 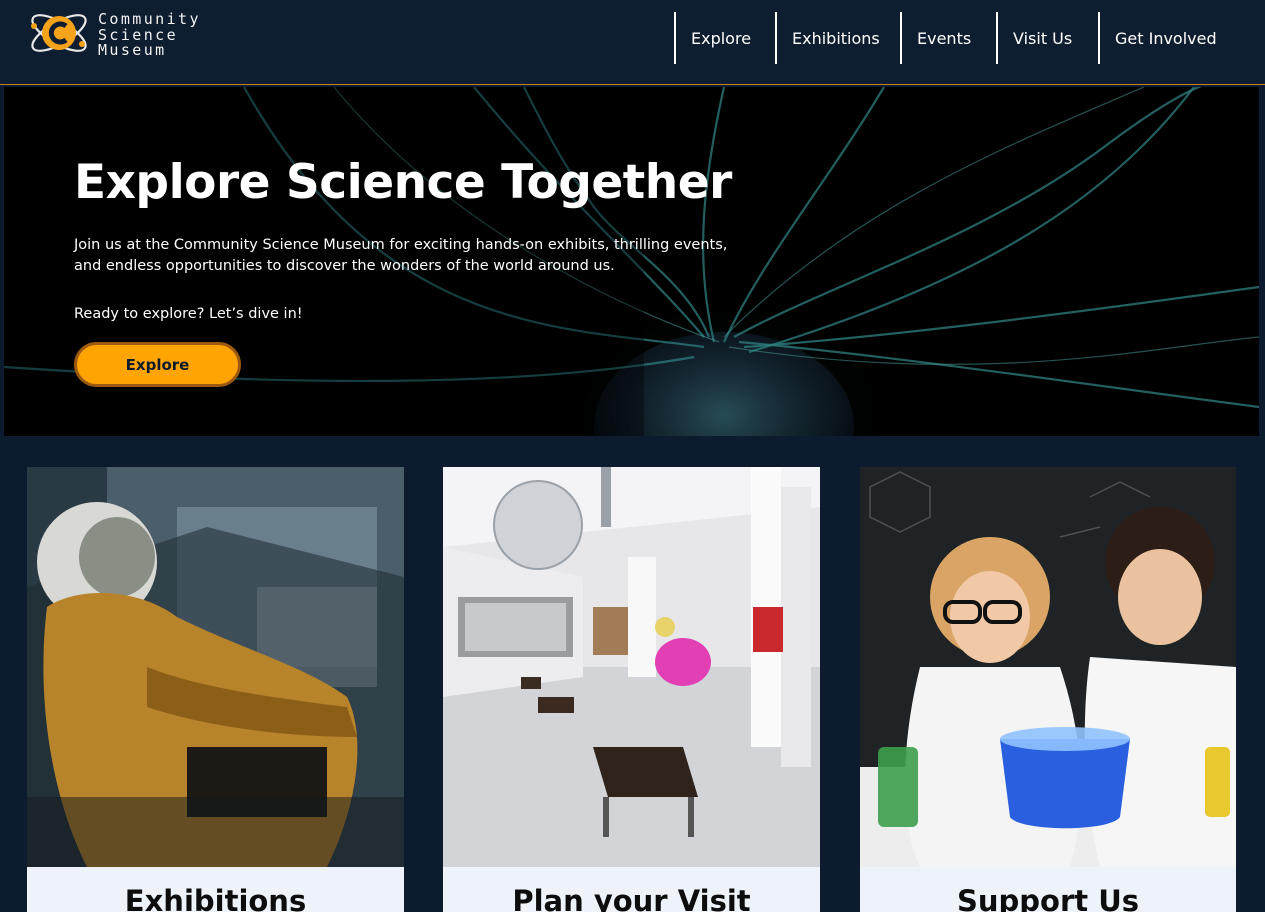 What do you see at coordinates (1168, 38) in the screenshot?
I see `nav-get-involved: Get Involved` at bounding box center [1168, 38].